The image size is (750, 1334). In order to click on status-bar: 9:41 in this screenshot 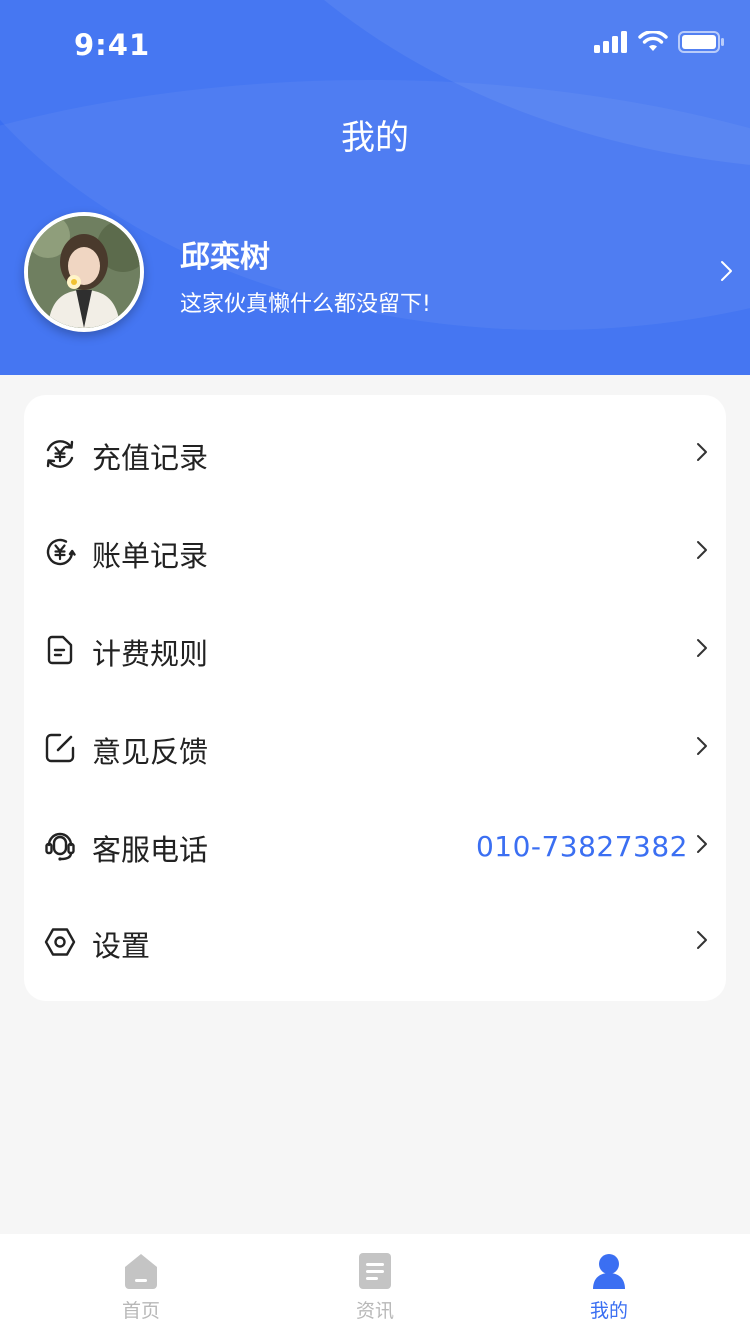, I will do `click(375, 44)`.